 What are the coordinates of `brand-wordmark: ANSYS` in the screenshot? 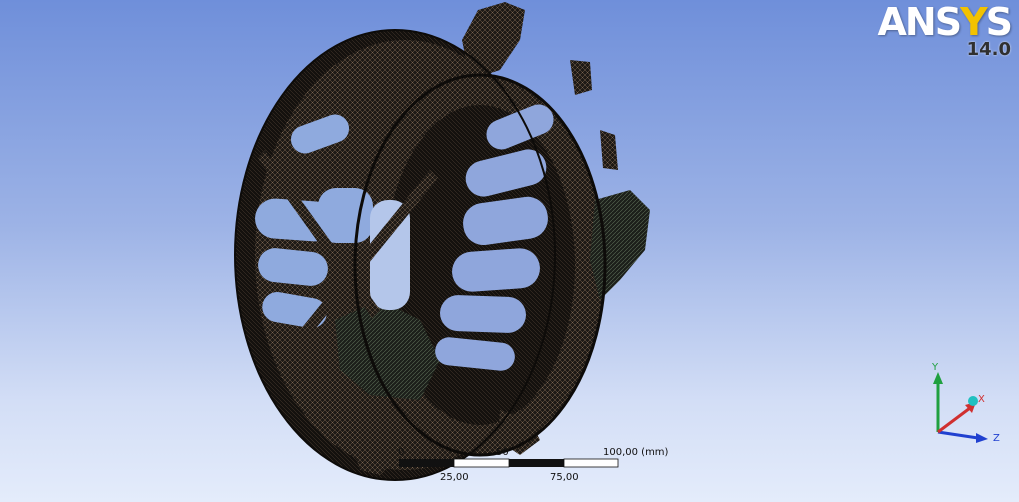 It's located at (945, 22).